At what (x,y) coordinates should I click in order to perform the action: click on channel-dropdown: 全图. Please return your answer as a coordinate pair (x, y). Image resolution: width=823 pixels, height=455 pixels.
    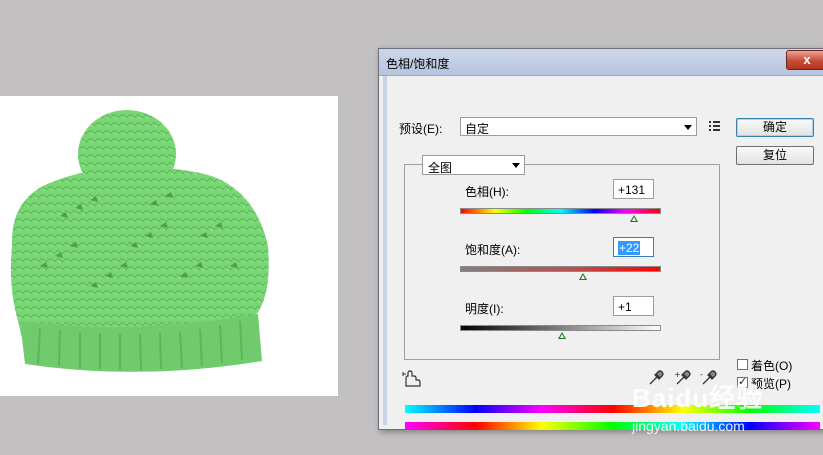
    Looking at the image, I should click on (473, 165).